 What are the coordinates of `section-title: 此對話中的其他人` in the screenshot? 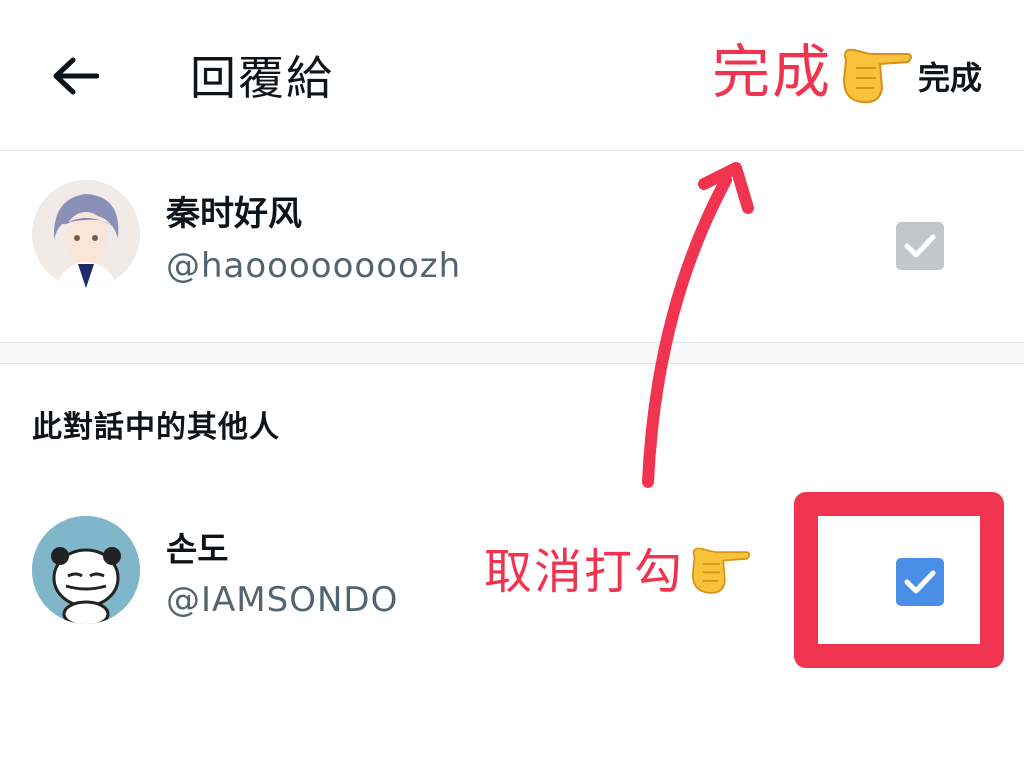 It's located at (156, 427).